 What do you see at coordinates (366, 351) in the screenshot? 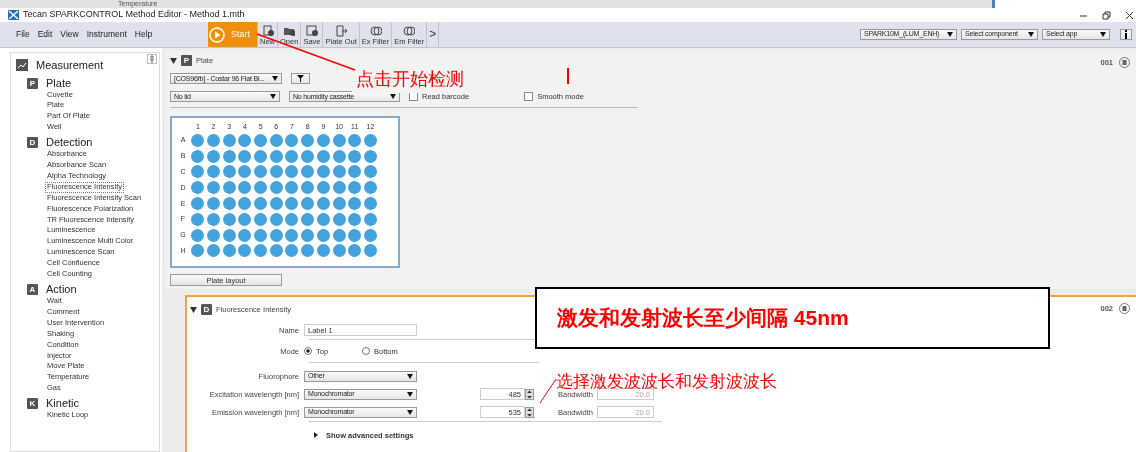
I see `radio-icon` at bounding box center [366, 351].